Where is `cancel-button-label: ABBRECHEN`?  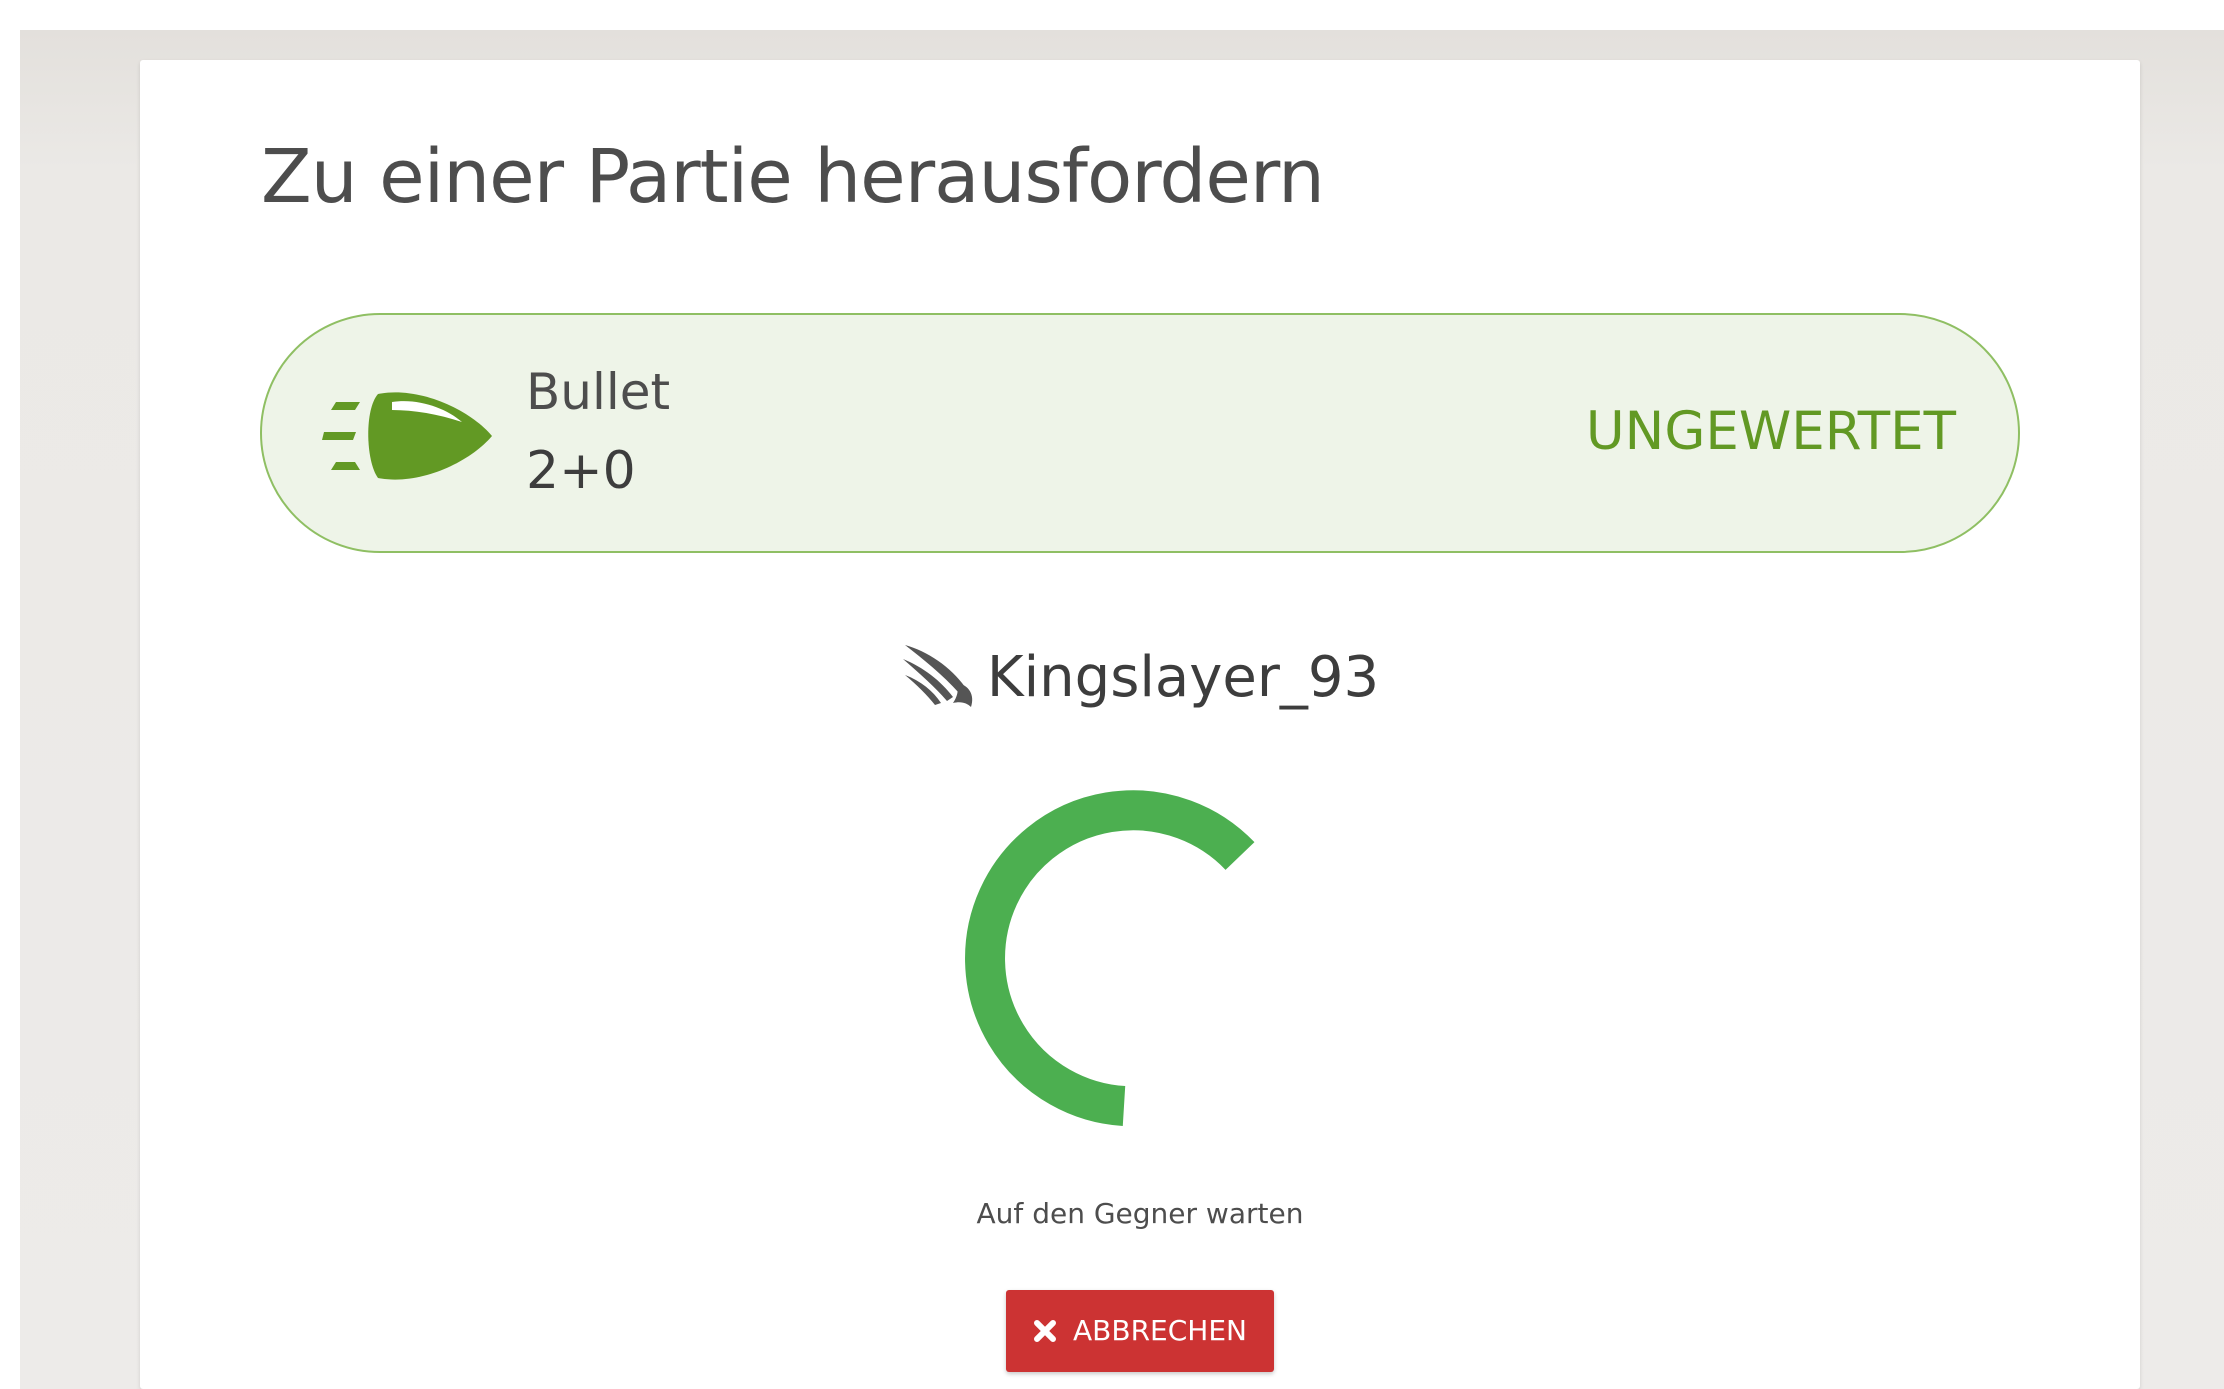
cancel-button-label: ABBRECHEN is located at coordinates (1160, 1330).